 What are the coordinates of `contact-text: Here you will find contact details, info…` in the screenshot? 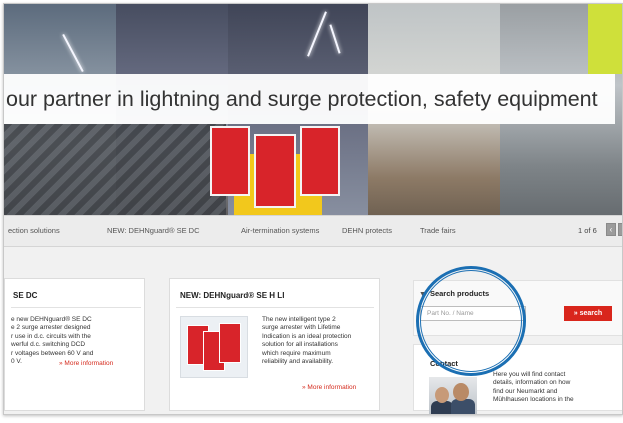 It's located at (533, 387).